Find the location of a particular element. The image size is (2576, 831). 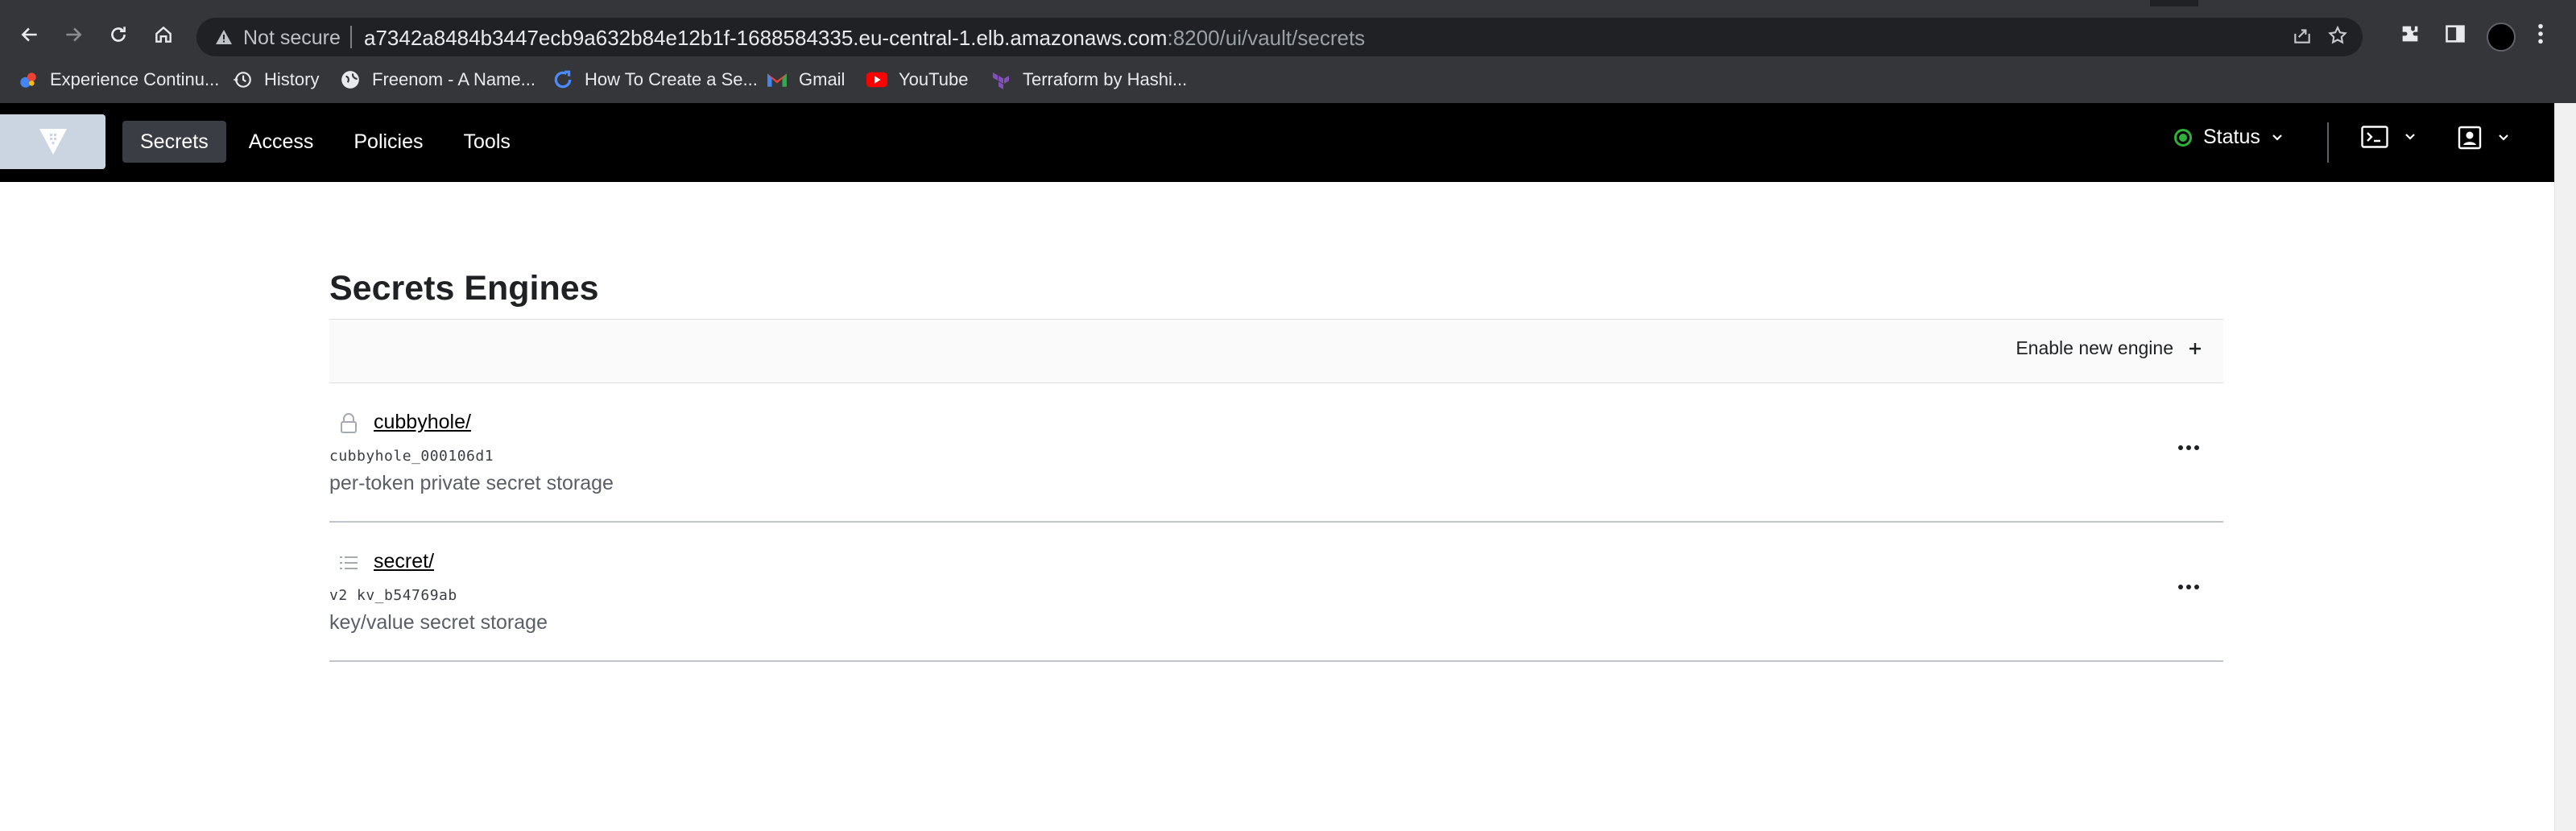

vault-logo is located at coordinates (53, 142).